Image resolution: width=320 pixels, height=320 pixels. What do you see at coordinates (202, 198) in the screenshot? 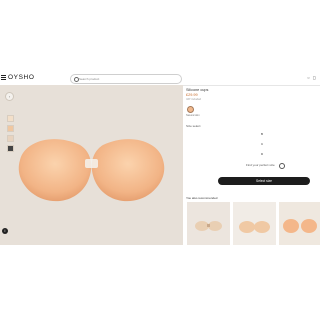
I see `recommendations-title: You also recommended` at bounding box center [202, 198].